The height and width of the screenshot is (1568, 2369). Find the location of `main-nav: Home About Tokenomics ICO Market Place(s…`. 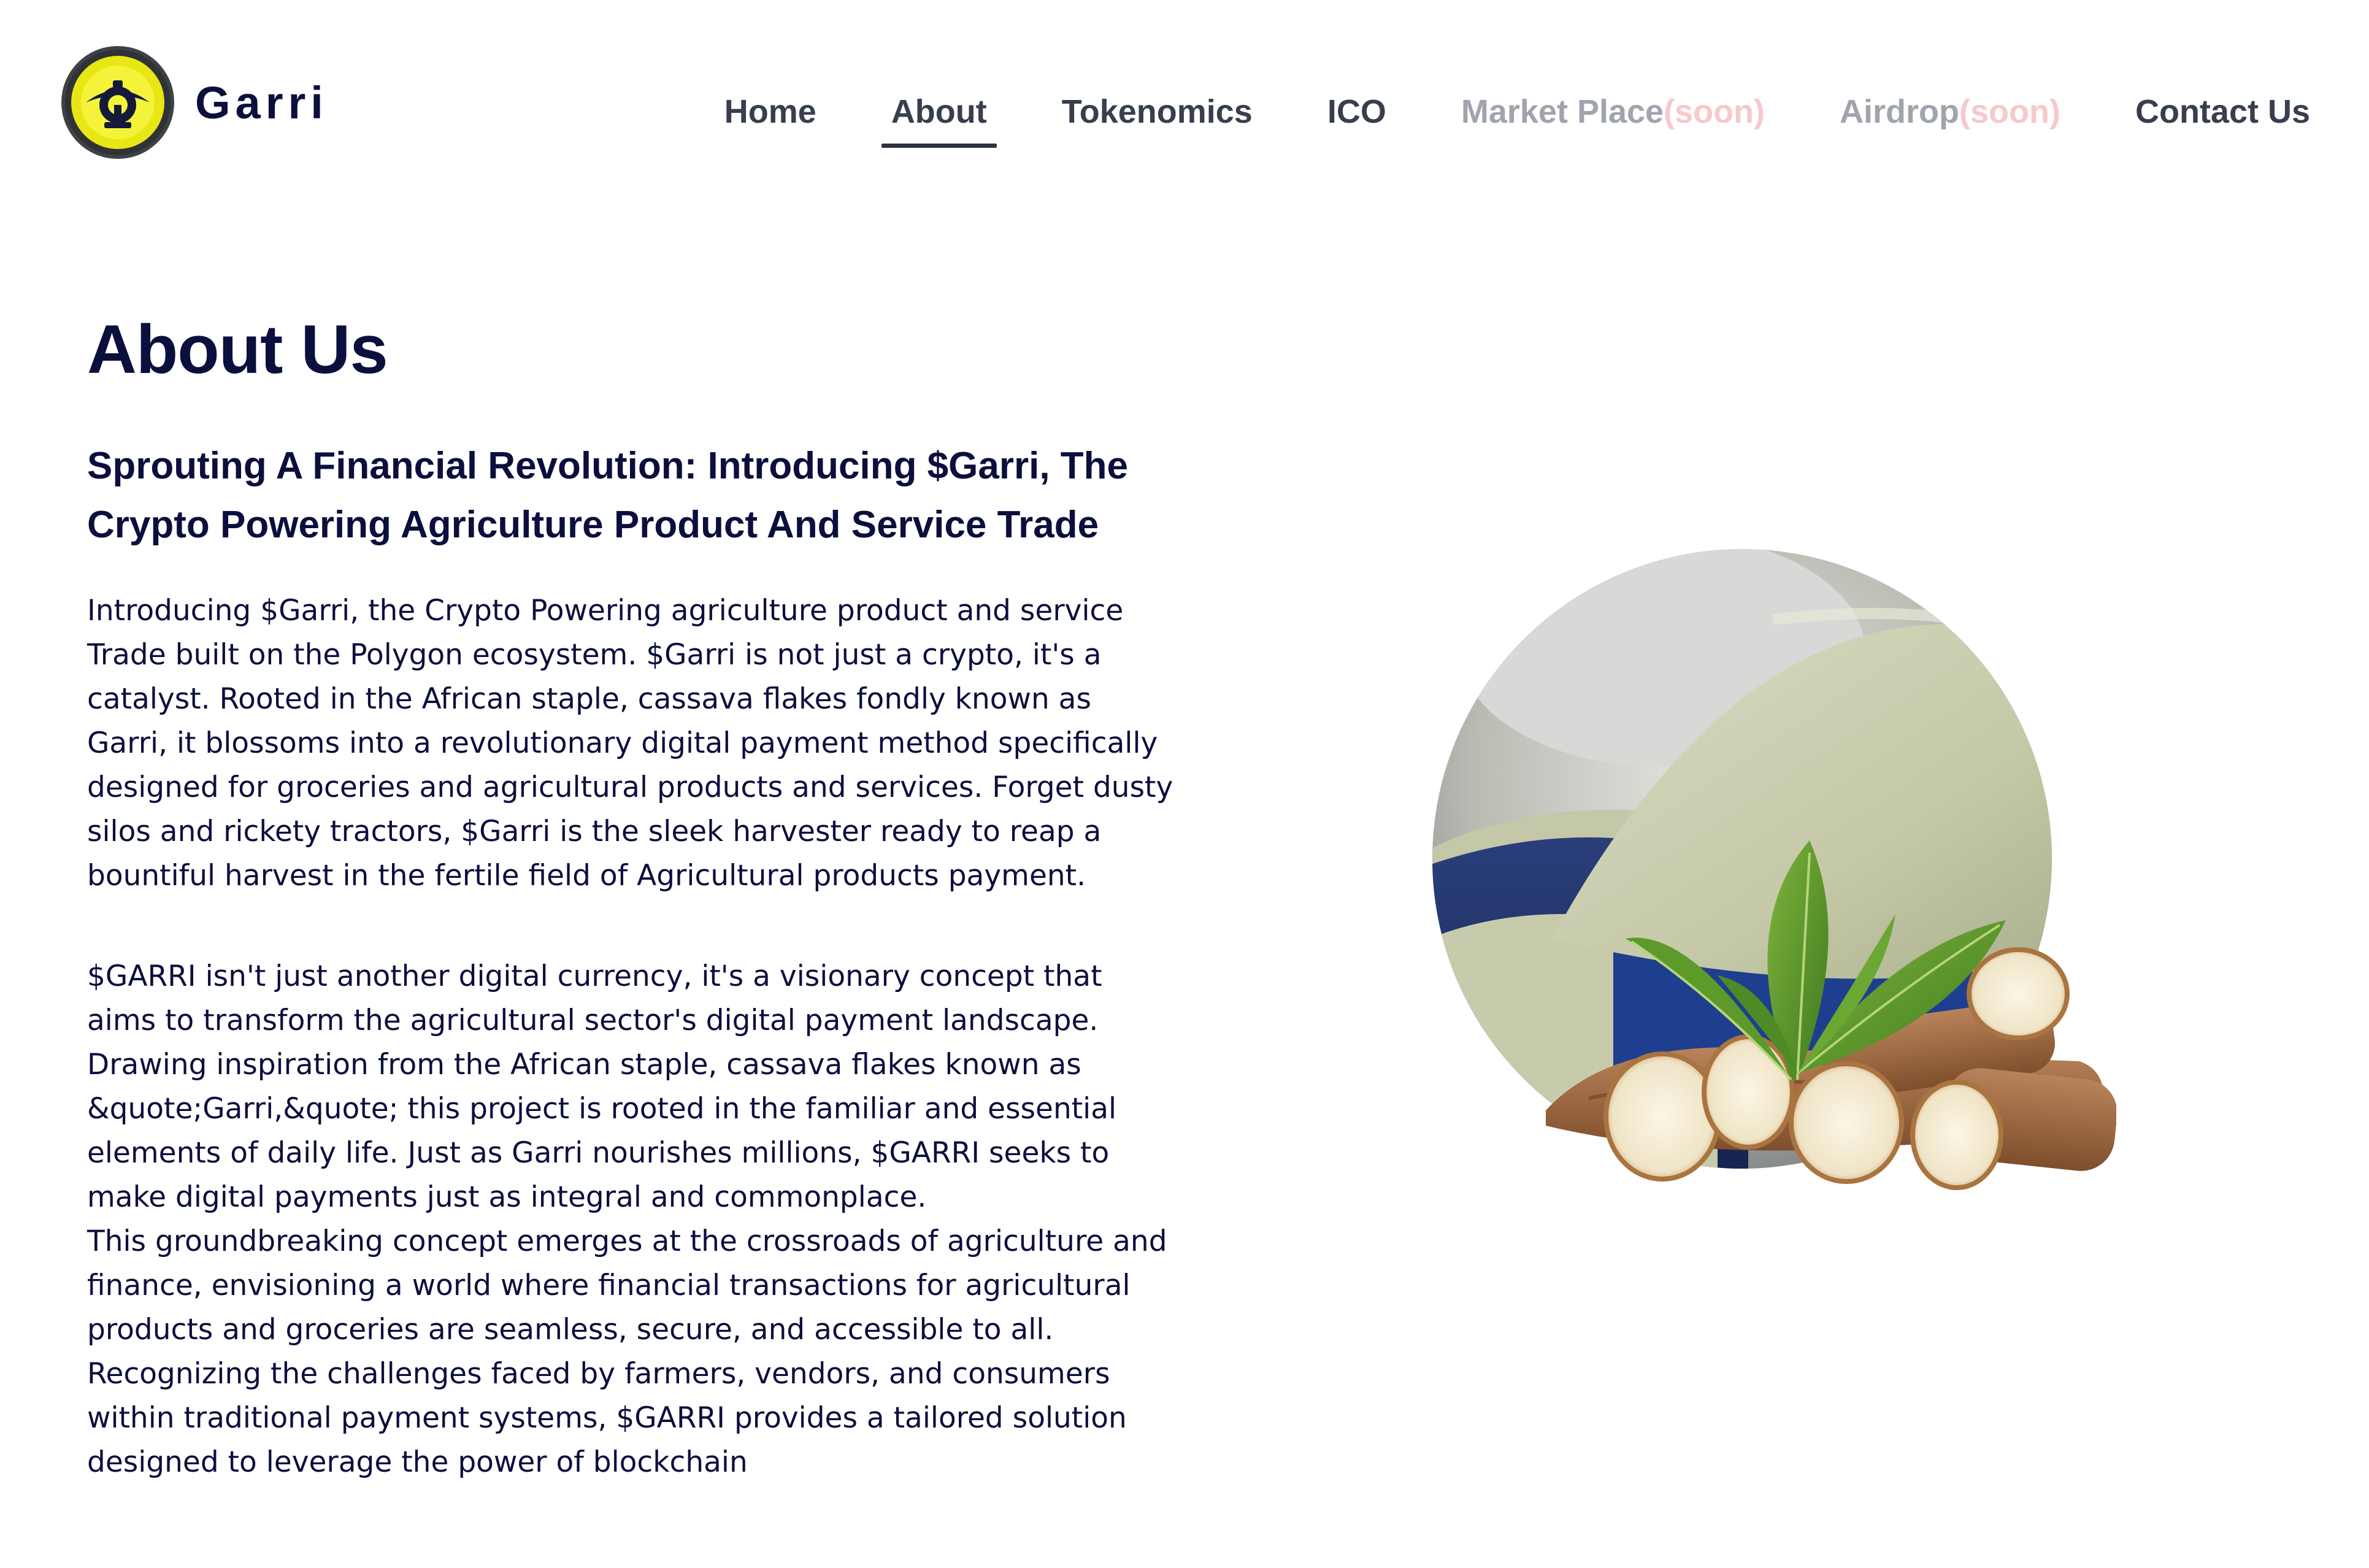

main-nav: Home About Tokenomics ICO Market Place(s… is located at coordinates (1518, 125).